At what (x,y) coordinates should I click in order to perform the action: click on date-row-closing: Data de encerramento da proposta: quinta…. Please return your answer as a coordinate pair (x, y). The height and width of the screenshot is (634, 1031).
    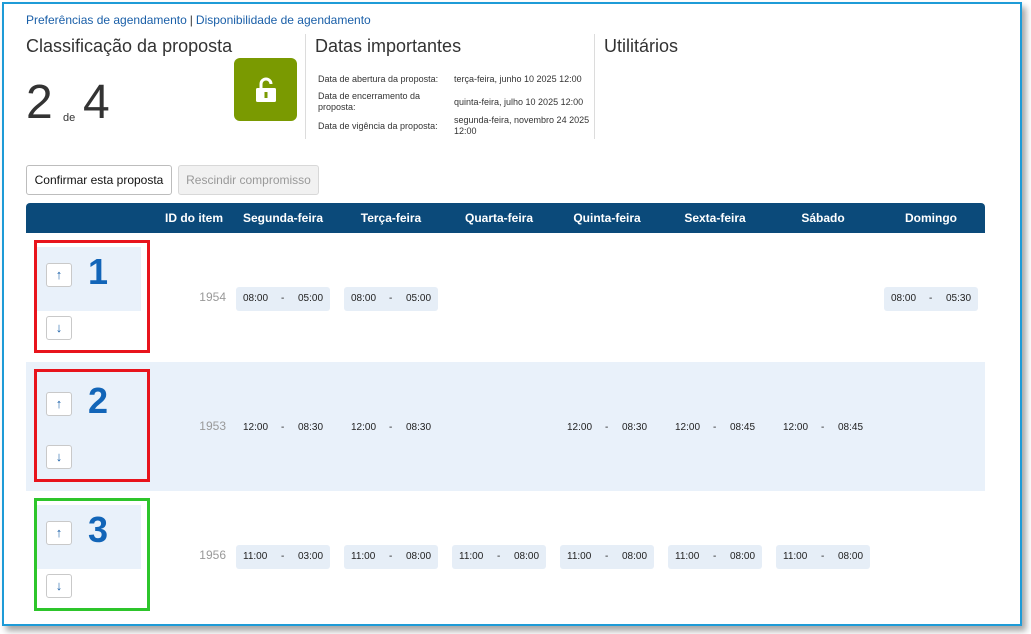
    Looking at the image, I should click on (456, 102).